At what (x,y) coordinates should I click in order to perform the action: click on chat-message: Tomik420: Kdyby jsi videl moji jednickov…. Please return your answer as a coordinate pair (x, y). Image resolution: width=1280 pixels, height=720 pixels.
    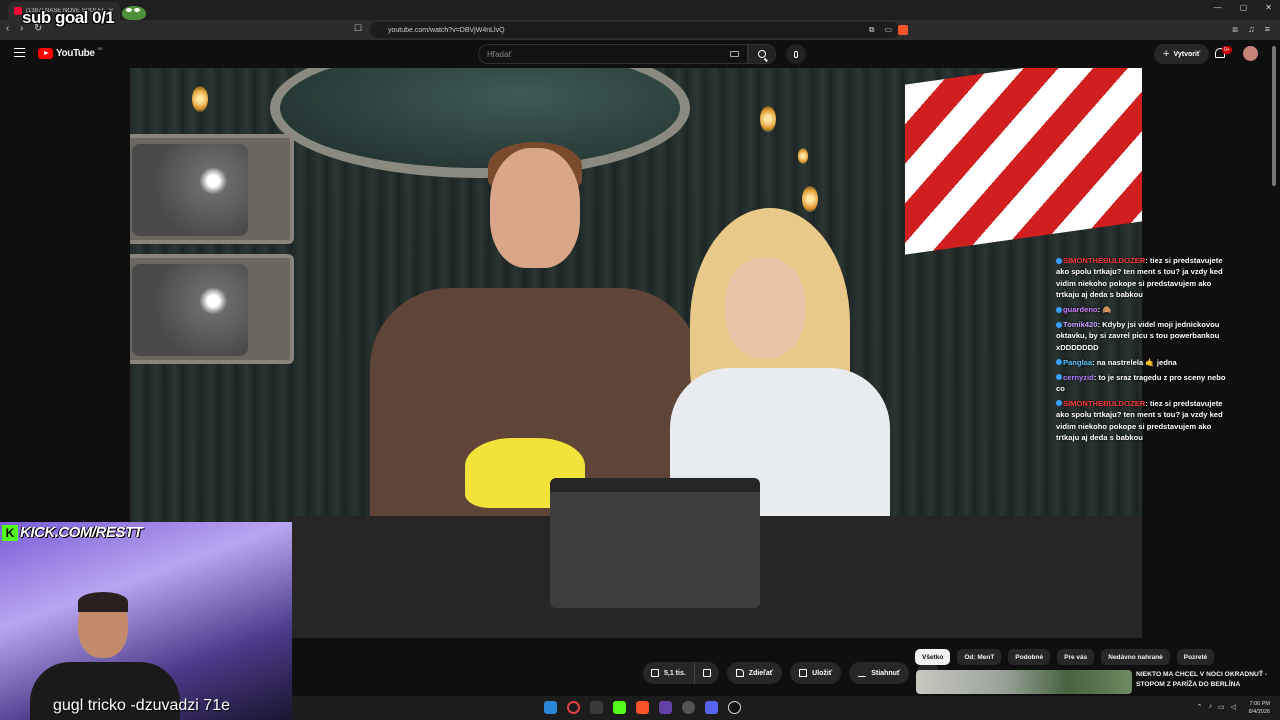
    Looking at the image, I should click on (1138, 336).